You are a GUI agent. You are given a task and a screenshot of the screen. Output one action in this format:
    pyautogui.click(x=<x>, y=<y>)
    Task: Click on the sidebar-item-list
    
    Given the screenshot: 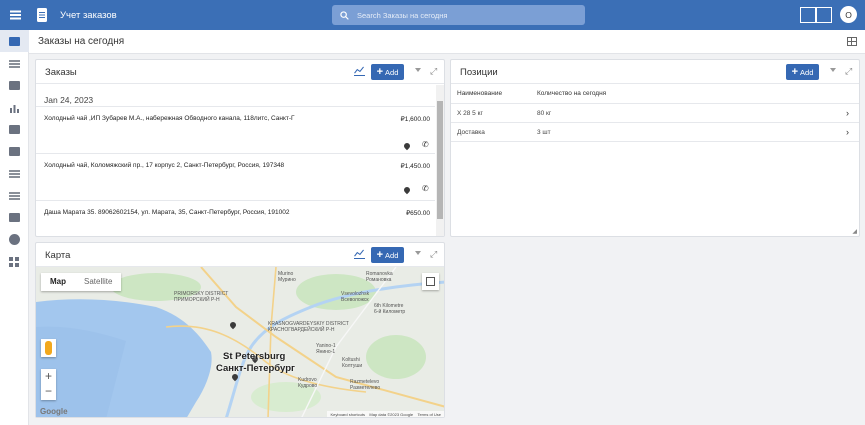 What is the action you would take?
    pyautogui.click(x=14, y=63)
    